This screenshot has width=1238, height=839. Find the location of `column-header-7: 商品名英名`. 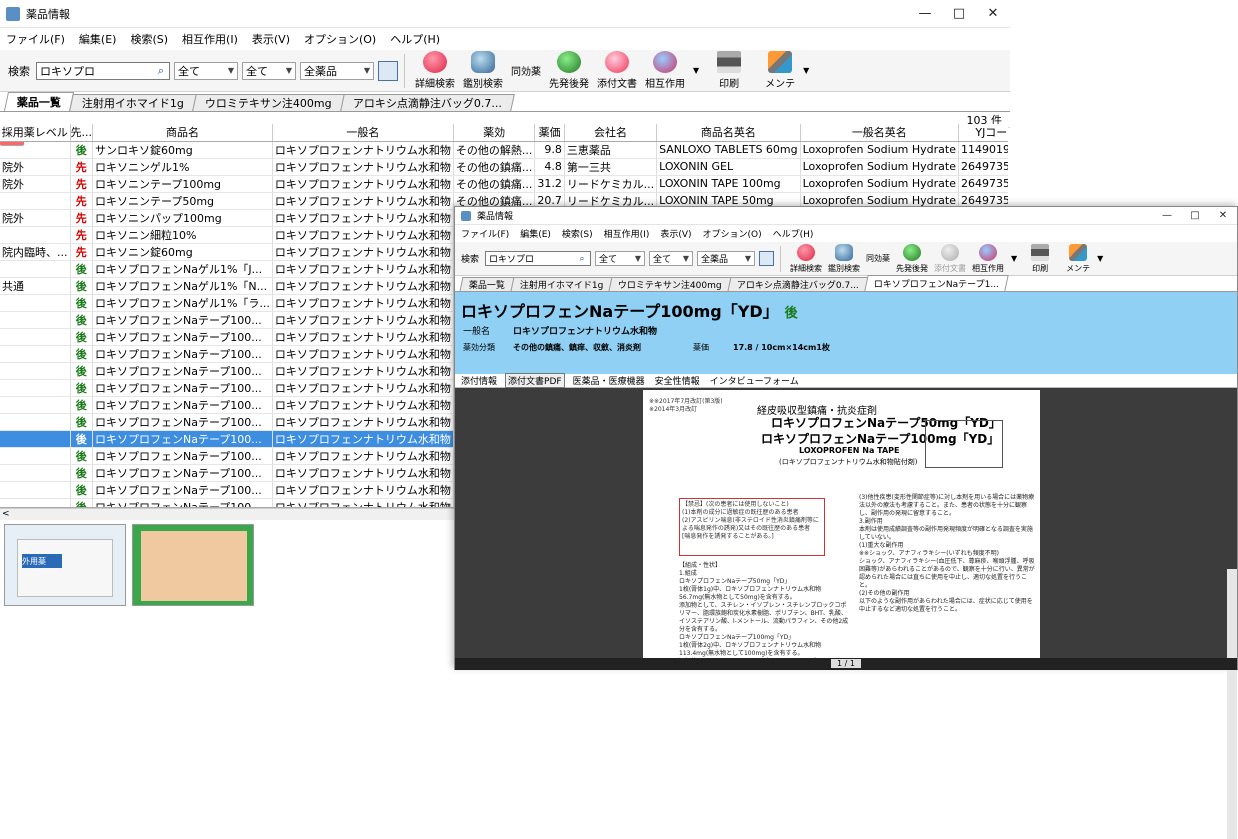

column-header-7: 商品名英名 is located at coordinates (728, 133).